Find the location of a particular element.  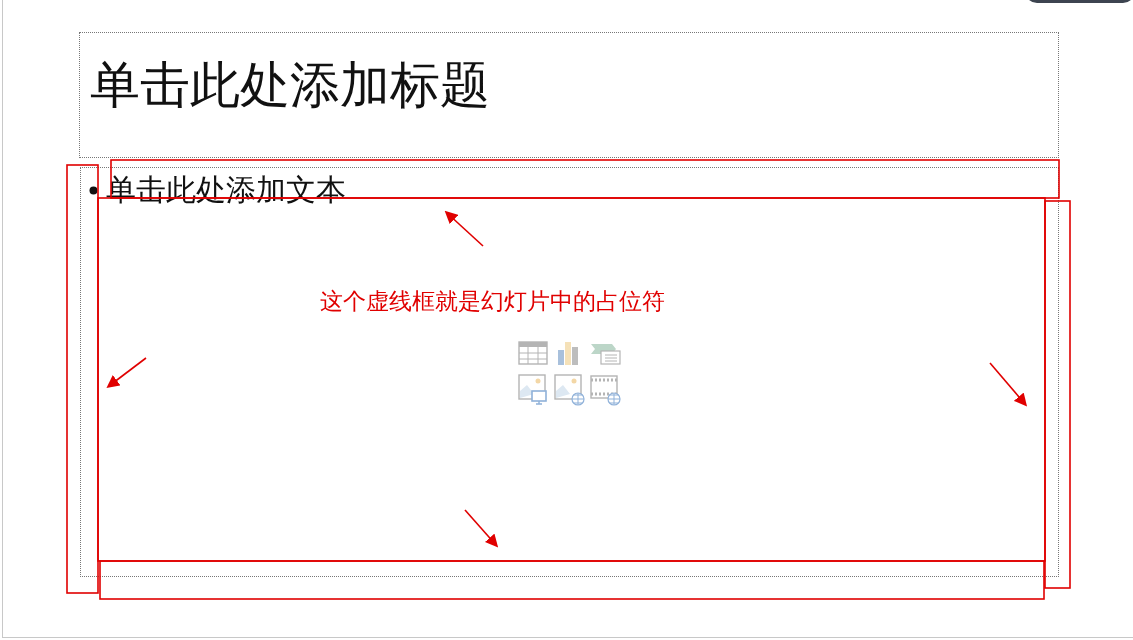

picture-icon is located at coordinates (534, 390).